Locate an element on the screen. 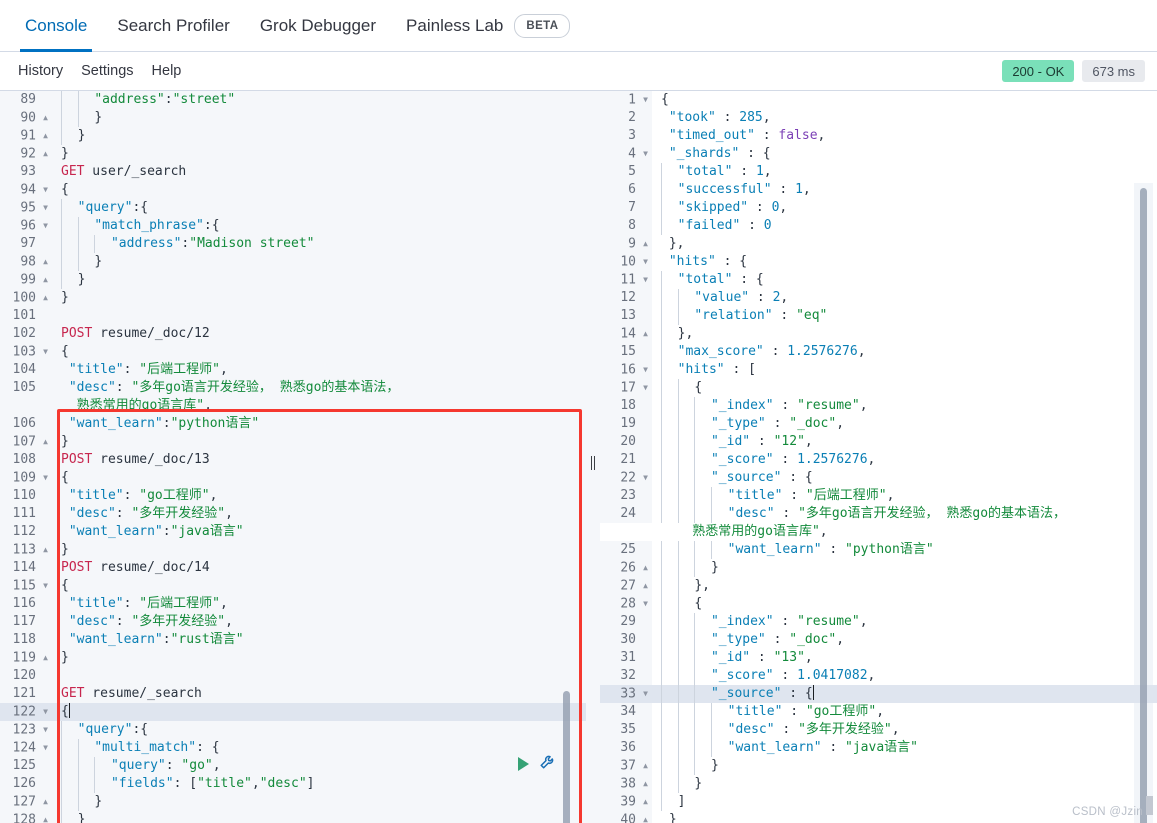 The width and height of the screenshot is (1157, 823). request-line: 94 ▼ { is located at coordinates (293, 190).